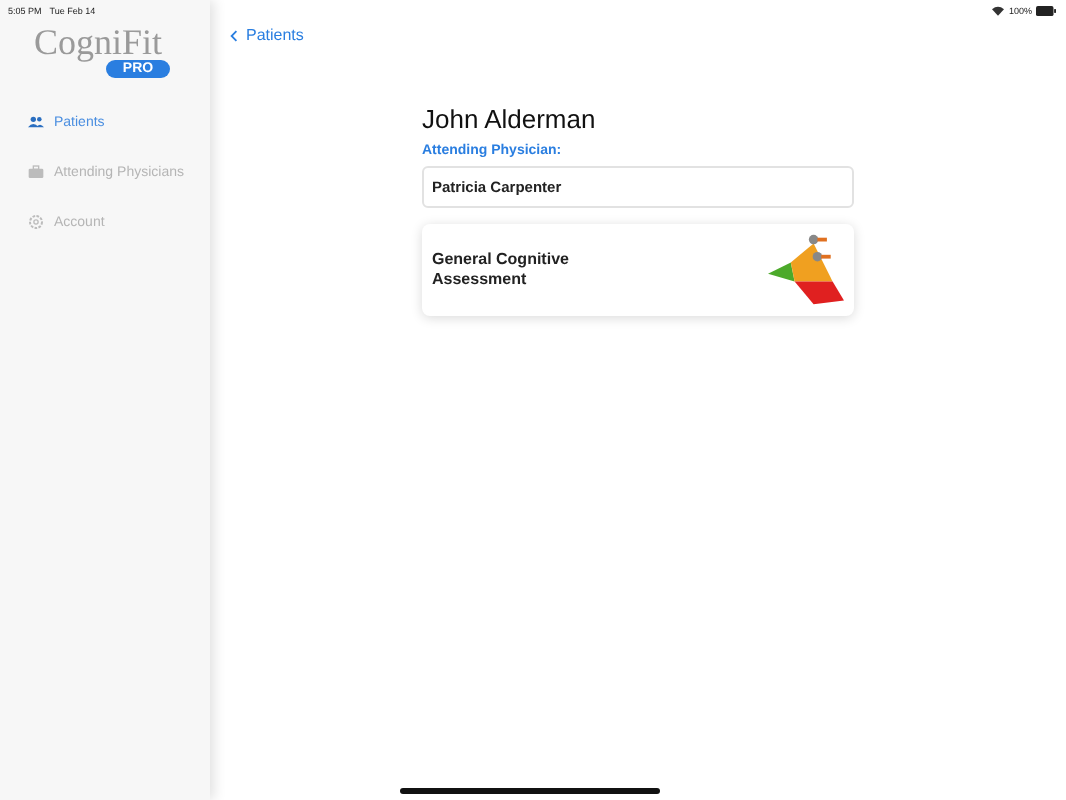 This screenshot has height=800, width=1066. I want to click on back-link: Patients, so click(267, 35).